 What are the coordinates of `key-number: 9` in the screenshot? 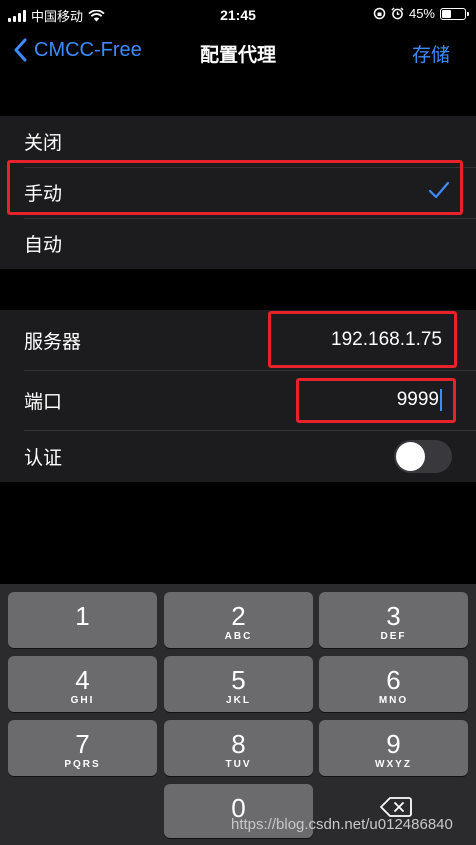 It's located at (393, 744).